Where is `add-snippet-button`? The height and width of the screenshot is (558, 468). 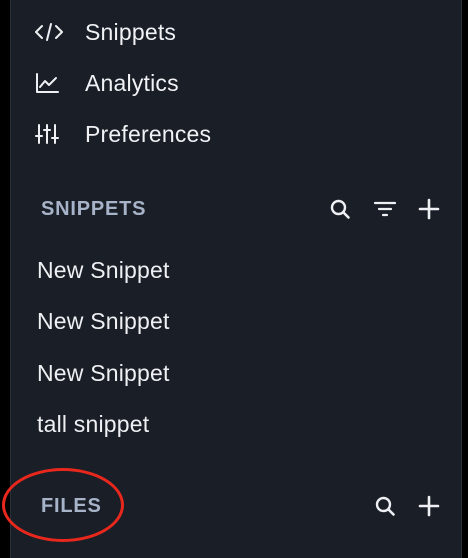
add-snippet-button is located at coordinates (429, 209).